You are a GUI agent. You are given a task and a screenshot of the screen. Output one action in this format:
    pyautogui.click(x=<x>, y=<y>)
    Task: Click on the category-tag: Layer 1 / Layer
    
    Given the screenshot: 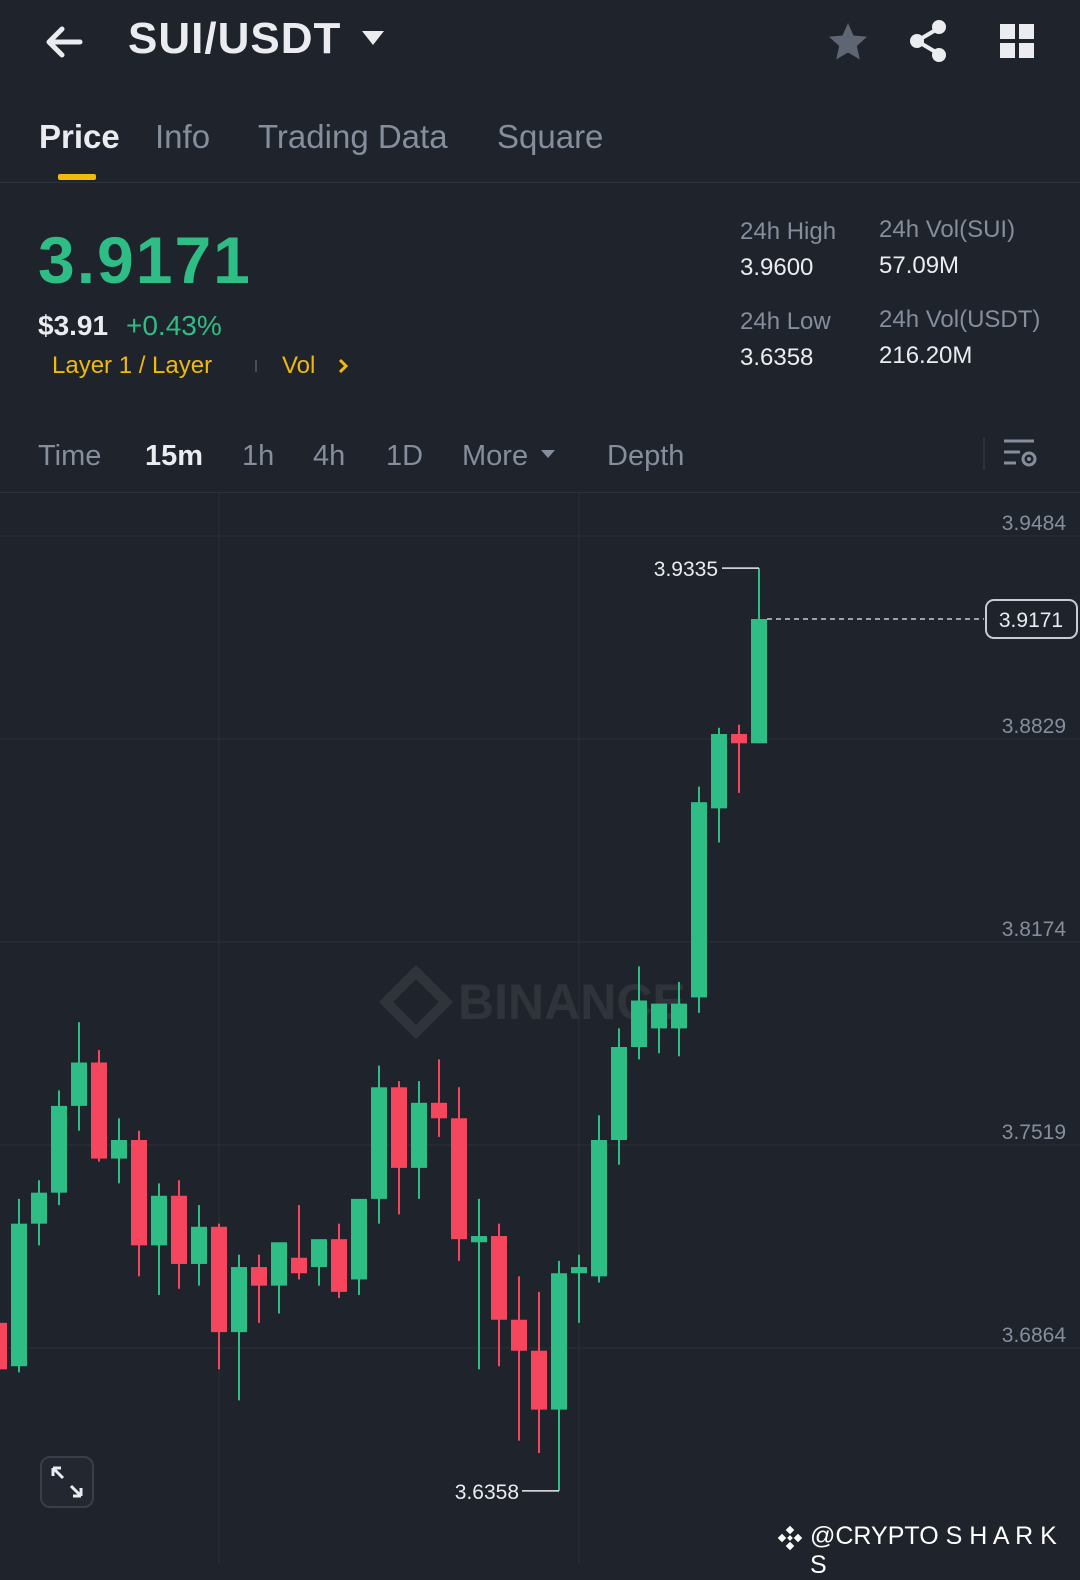 What is the action you would take?
    pyautogui.click(x=132, y=366)
    